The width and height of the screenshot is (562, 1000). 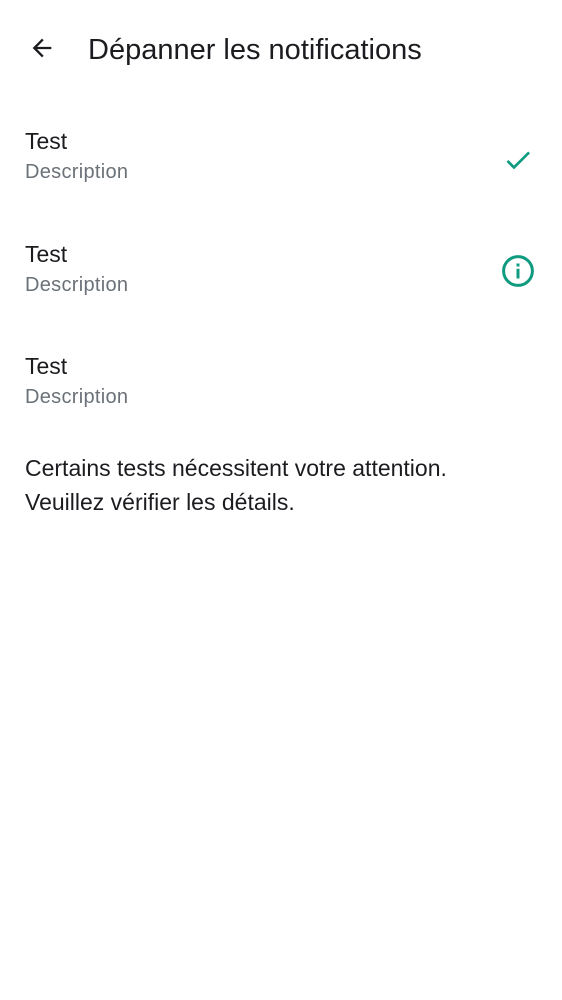 I want to click on back-button, so click(x=42, y=50).